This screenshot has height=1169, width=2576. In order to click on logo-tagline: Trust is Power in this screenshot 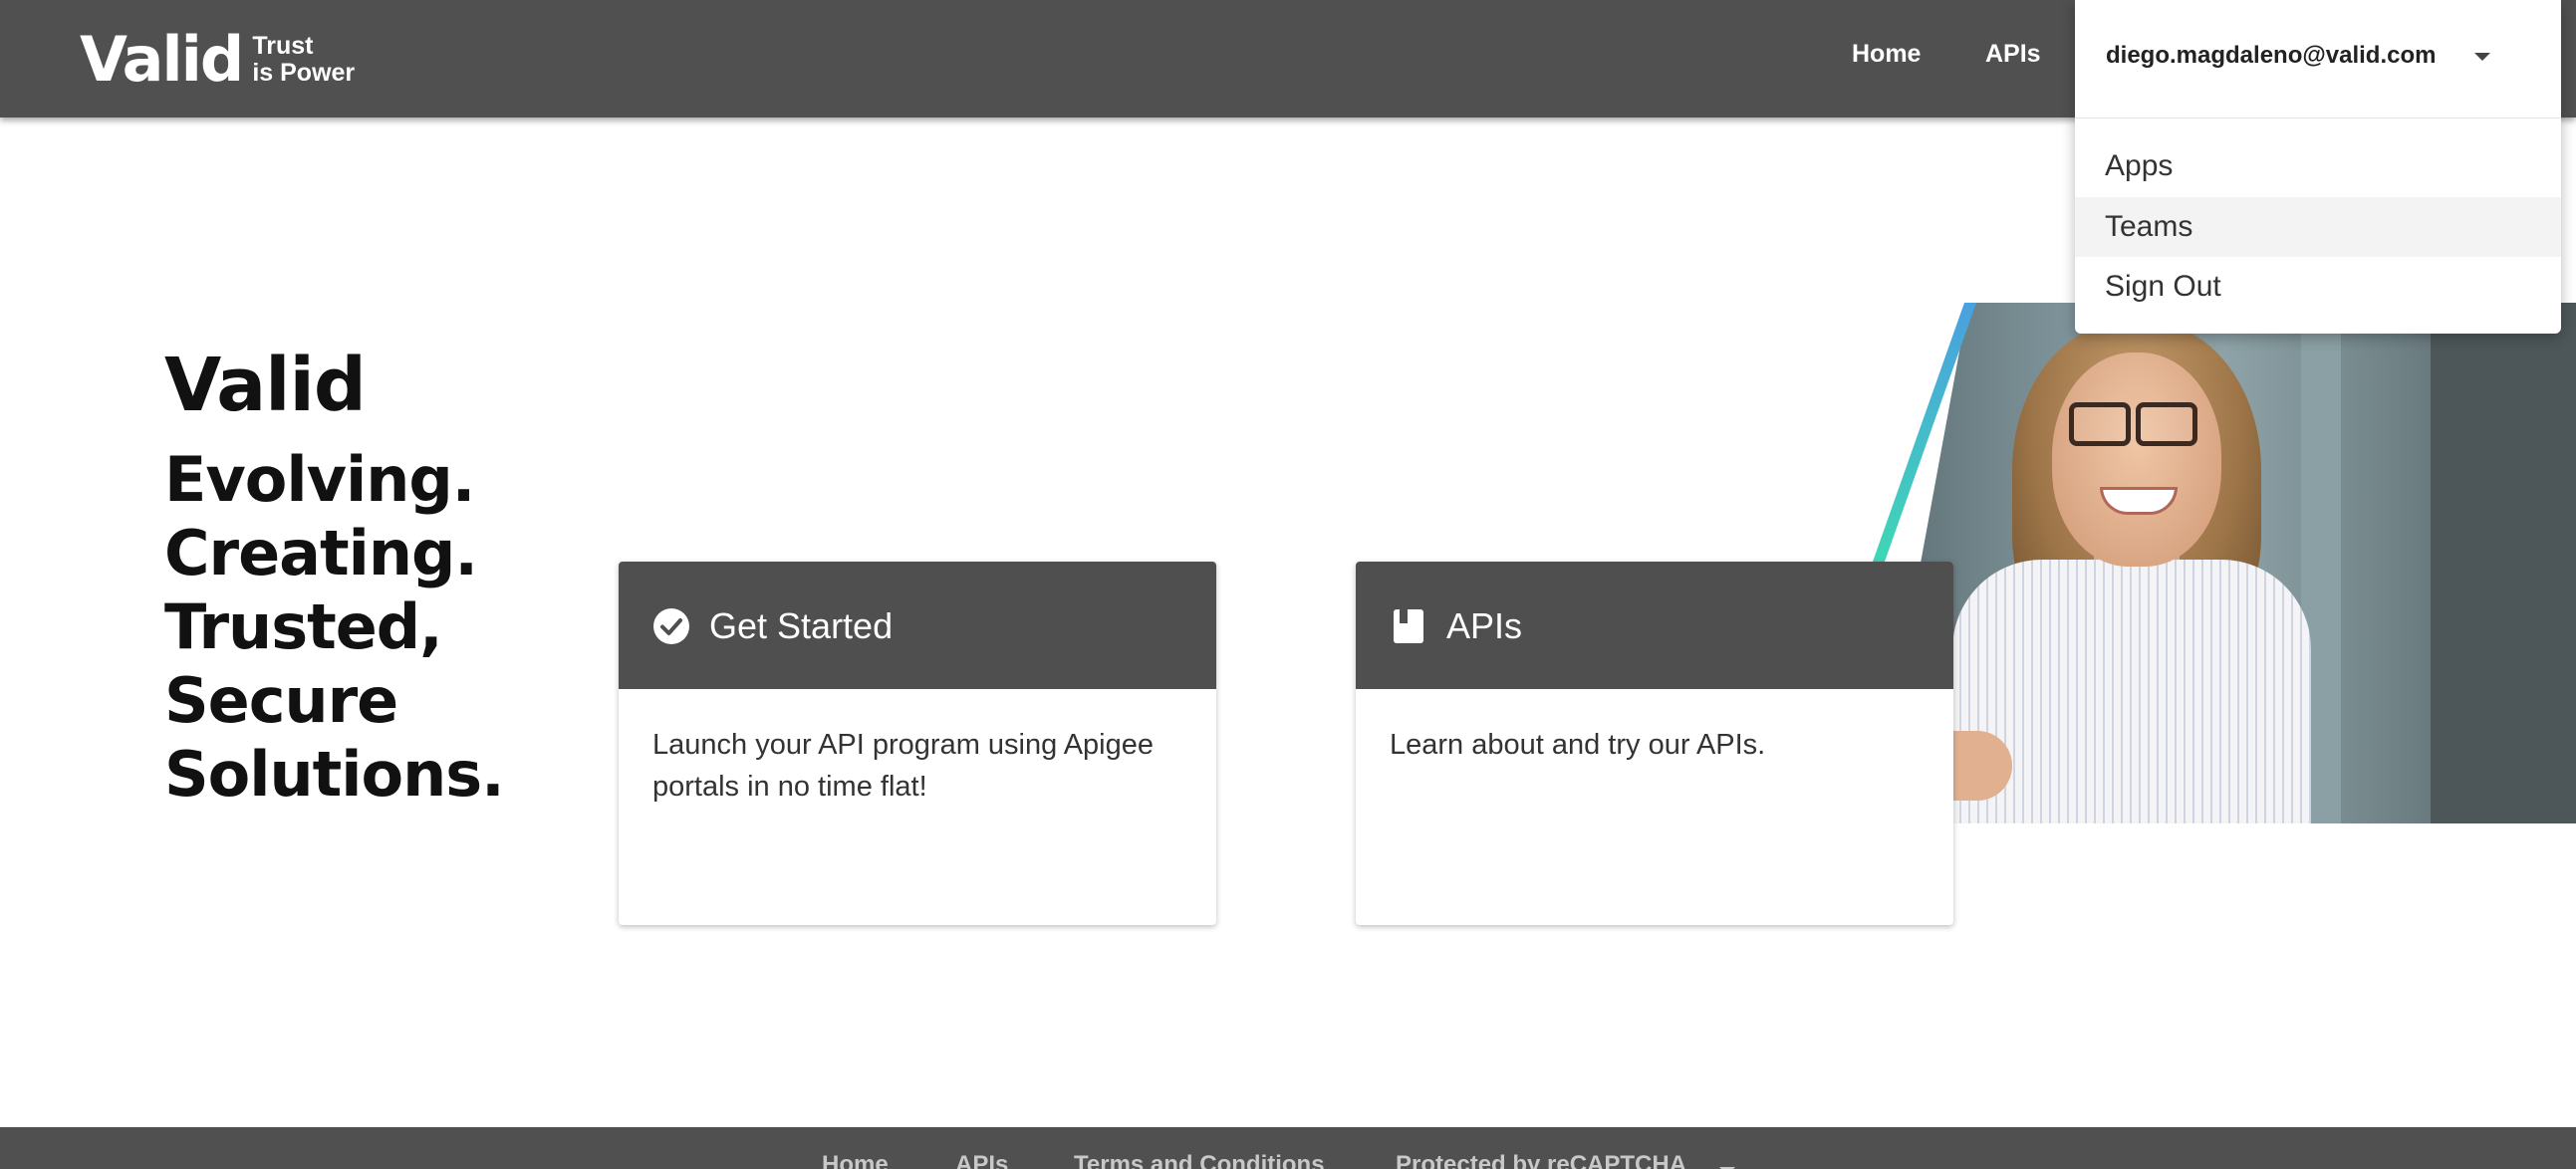, I will do `click(303, 60)`.